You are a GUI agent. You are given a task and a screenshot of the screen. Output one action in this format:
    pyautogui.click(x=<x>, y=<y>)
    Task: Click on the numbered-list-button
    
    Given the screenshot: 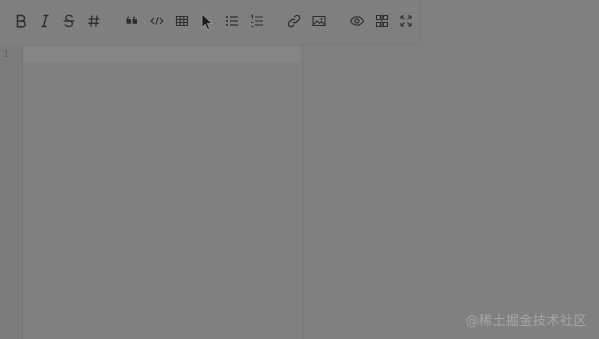 What is the action you would take?
    pyautogui.click(x=257, y=21)
    